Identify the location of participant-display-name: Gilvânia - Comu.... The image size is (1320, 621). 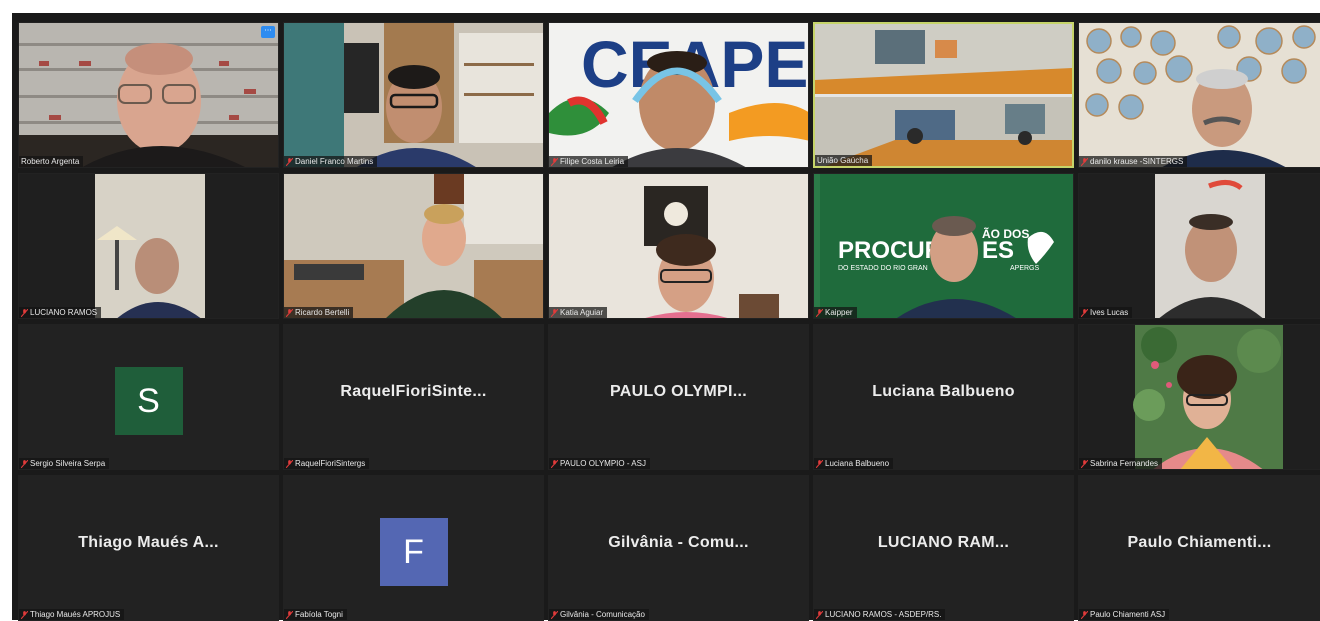
(678, 542).